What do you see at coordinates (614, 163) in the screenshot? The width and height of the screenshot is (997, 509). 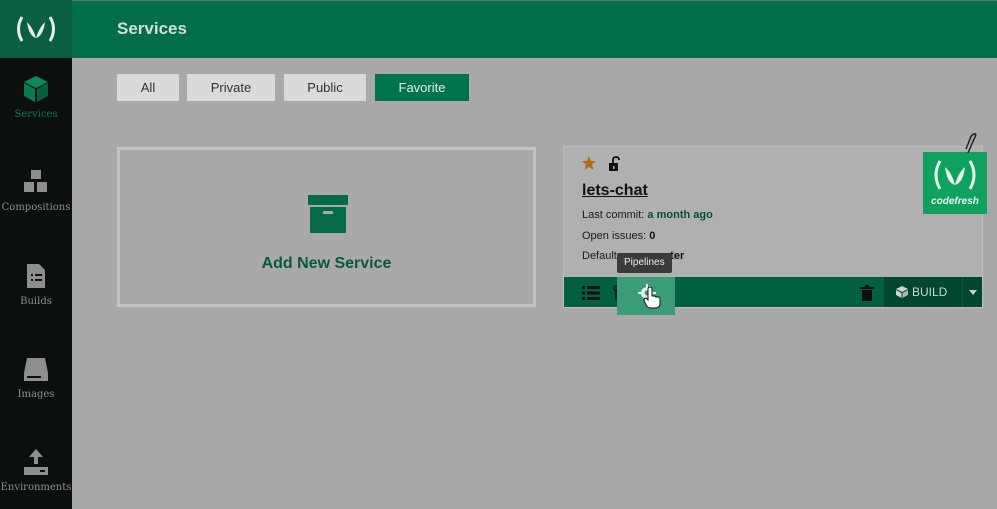 I see `unlock-icon` at bounding box center [614, 163].